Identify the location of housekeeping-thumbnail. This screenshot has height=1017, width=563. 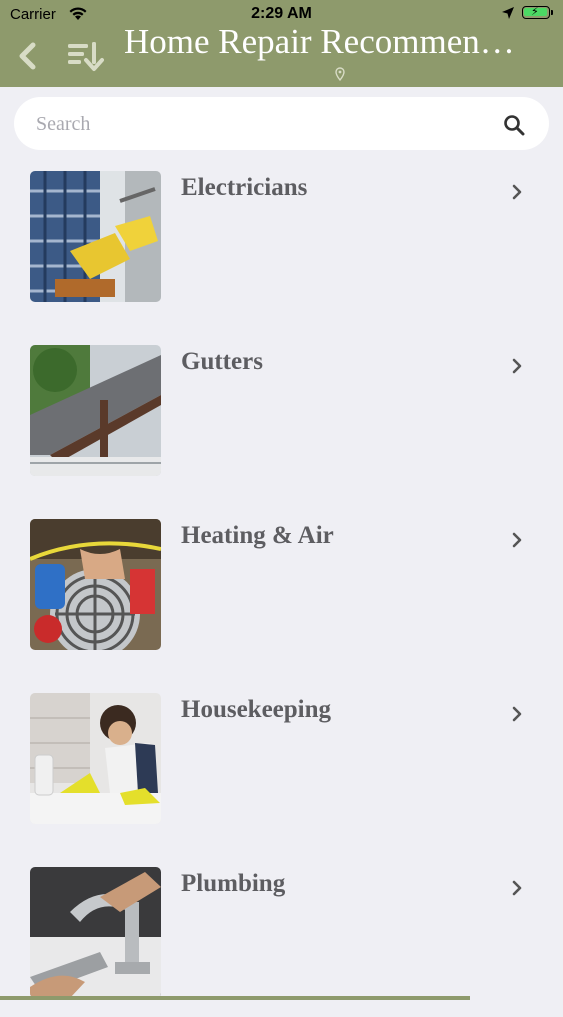
(95, 758).